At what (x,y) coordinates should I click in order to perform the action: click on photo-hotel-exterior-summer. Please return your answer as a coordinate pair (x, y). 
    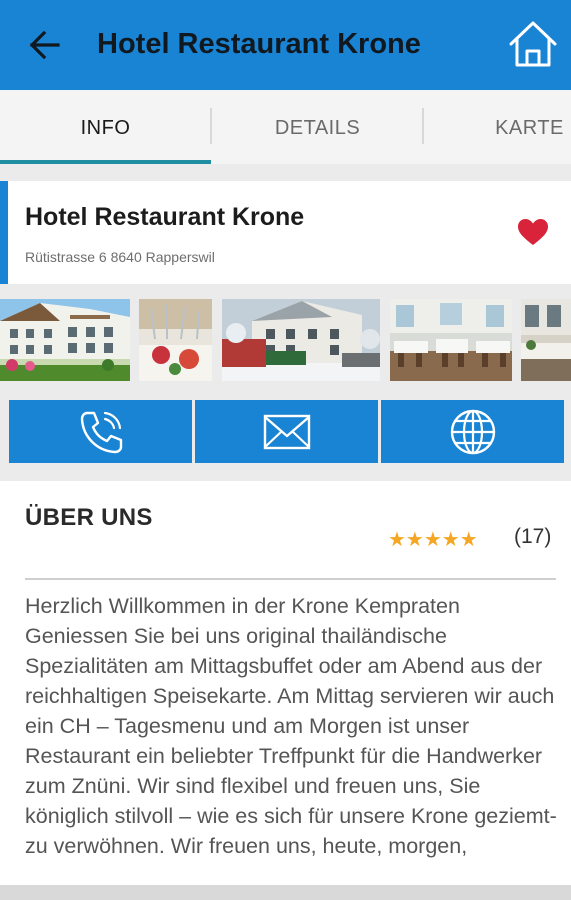
    Looking at the image, I should click on (65, 340).